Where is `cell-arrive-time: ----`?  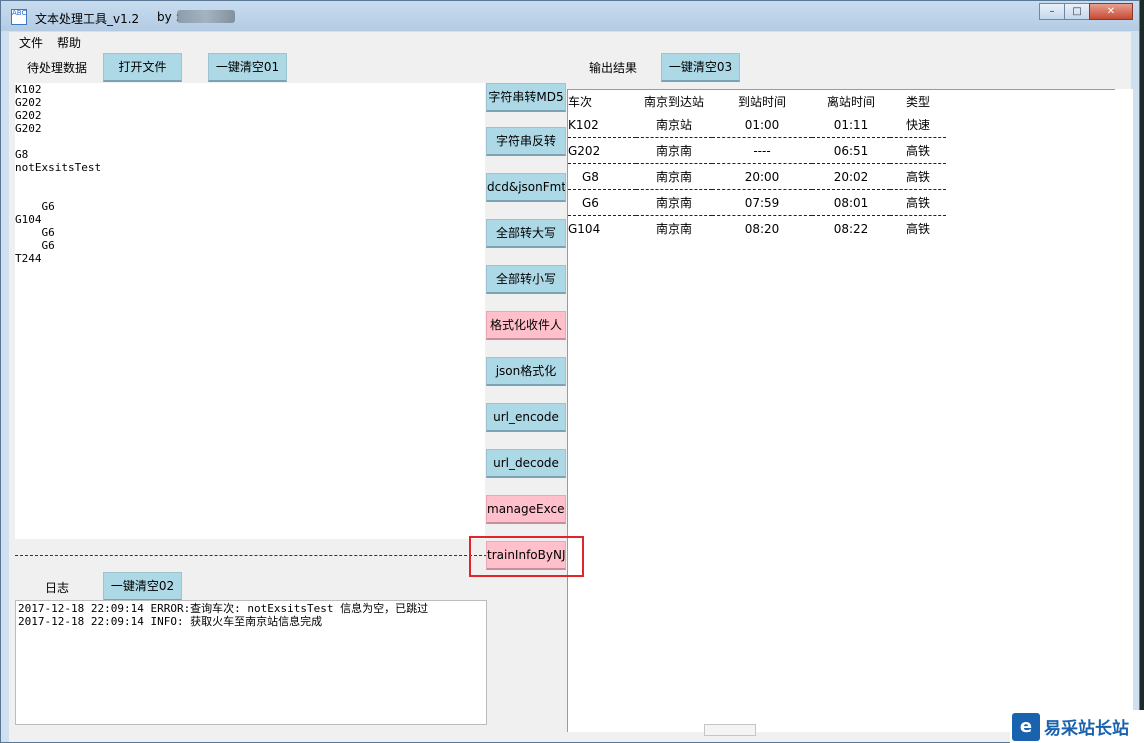 cell-arrive-time: ---- is located at coordinates (762, 150).